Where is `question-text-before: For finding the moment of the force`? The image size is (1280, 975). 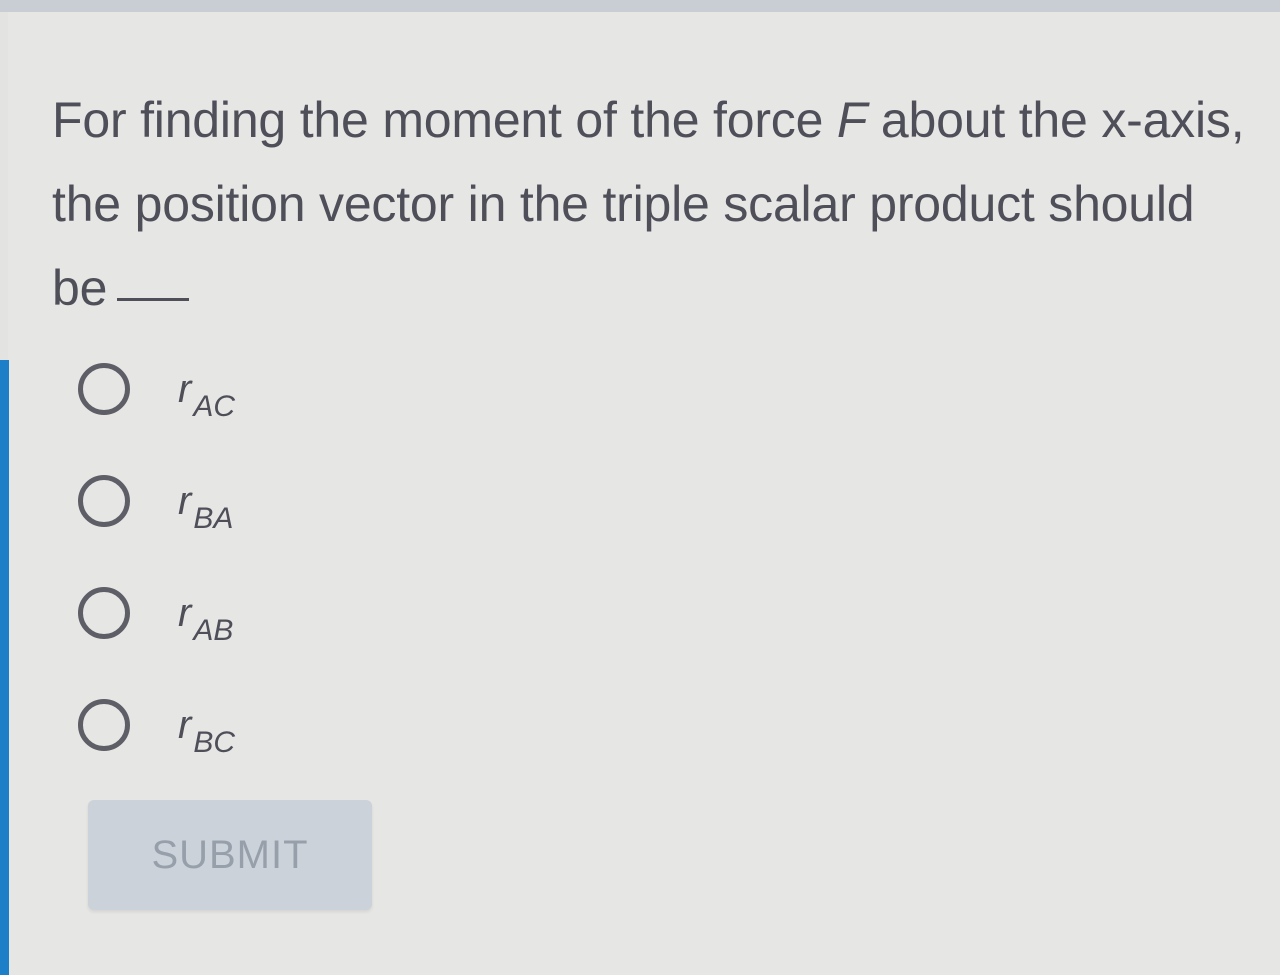
question-text-before: For finding the moment of the force is located at coordinates (444, 120).